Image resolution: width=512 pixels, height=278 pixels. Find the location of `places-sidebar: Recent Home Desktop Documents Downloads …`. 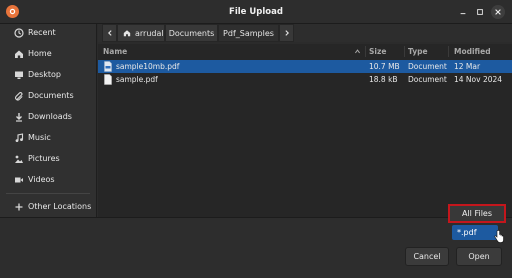

places-sidebar: Recent Home Desktop Documents Downloads … is located at coordinates (48, 120).